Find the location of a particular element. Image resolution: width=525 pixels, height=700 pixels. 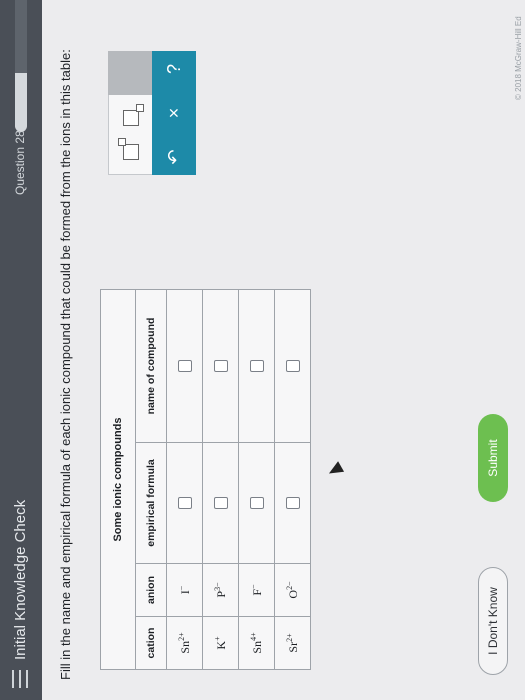

progress-bar is located at coordinates (21, 66).